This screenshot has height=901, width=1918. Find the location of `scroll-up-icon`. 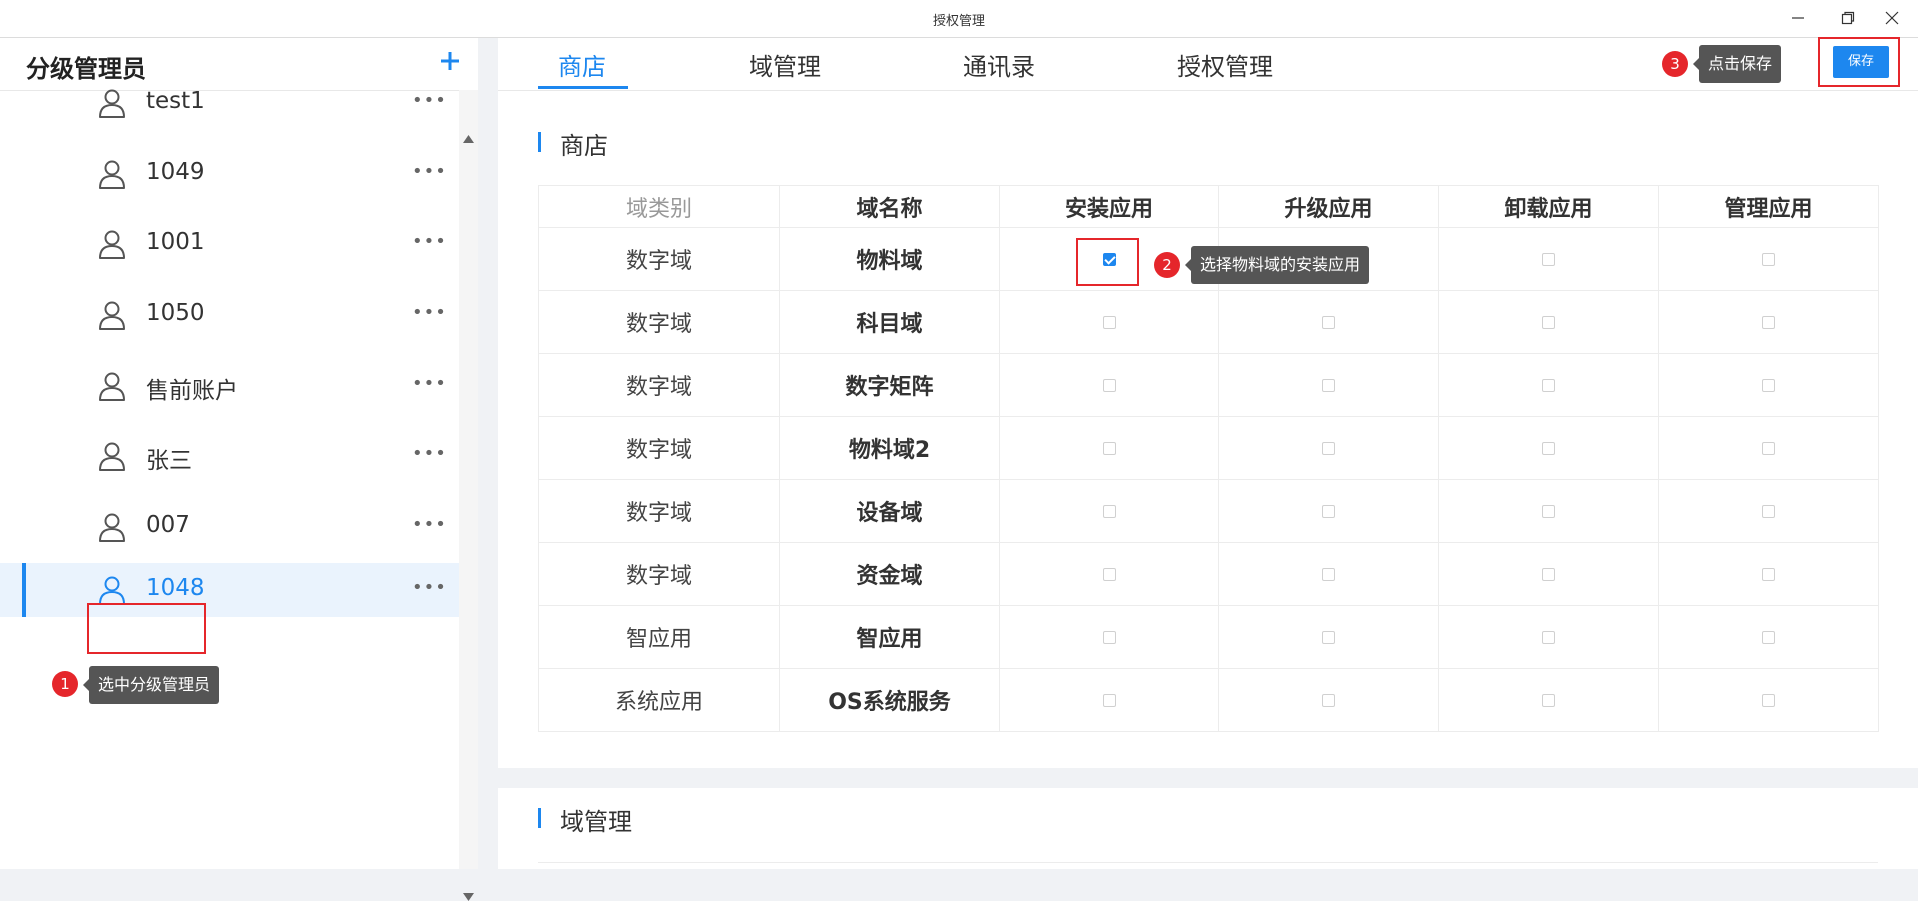

scroll-up-icon is located at coordinates (468, 139).